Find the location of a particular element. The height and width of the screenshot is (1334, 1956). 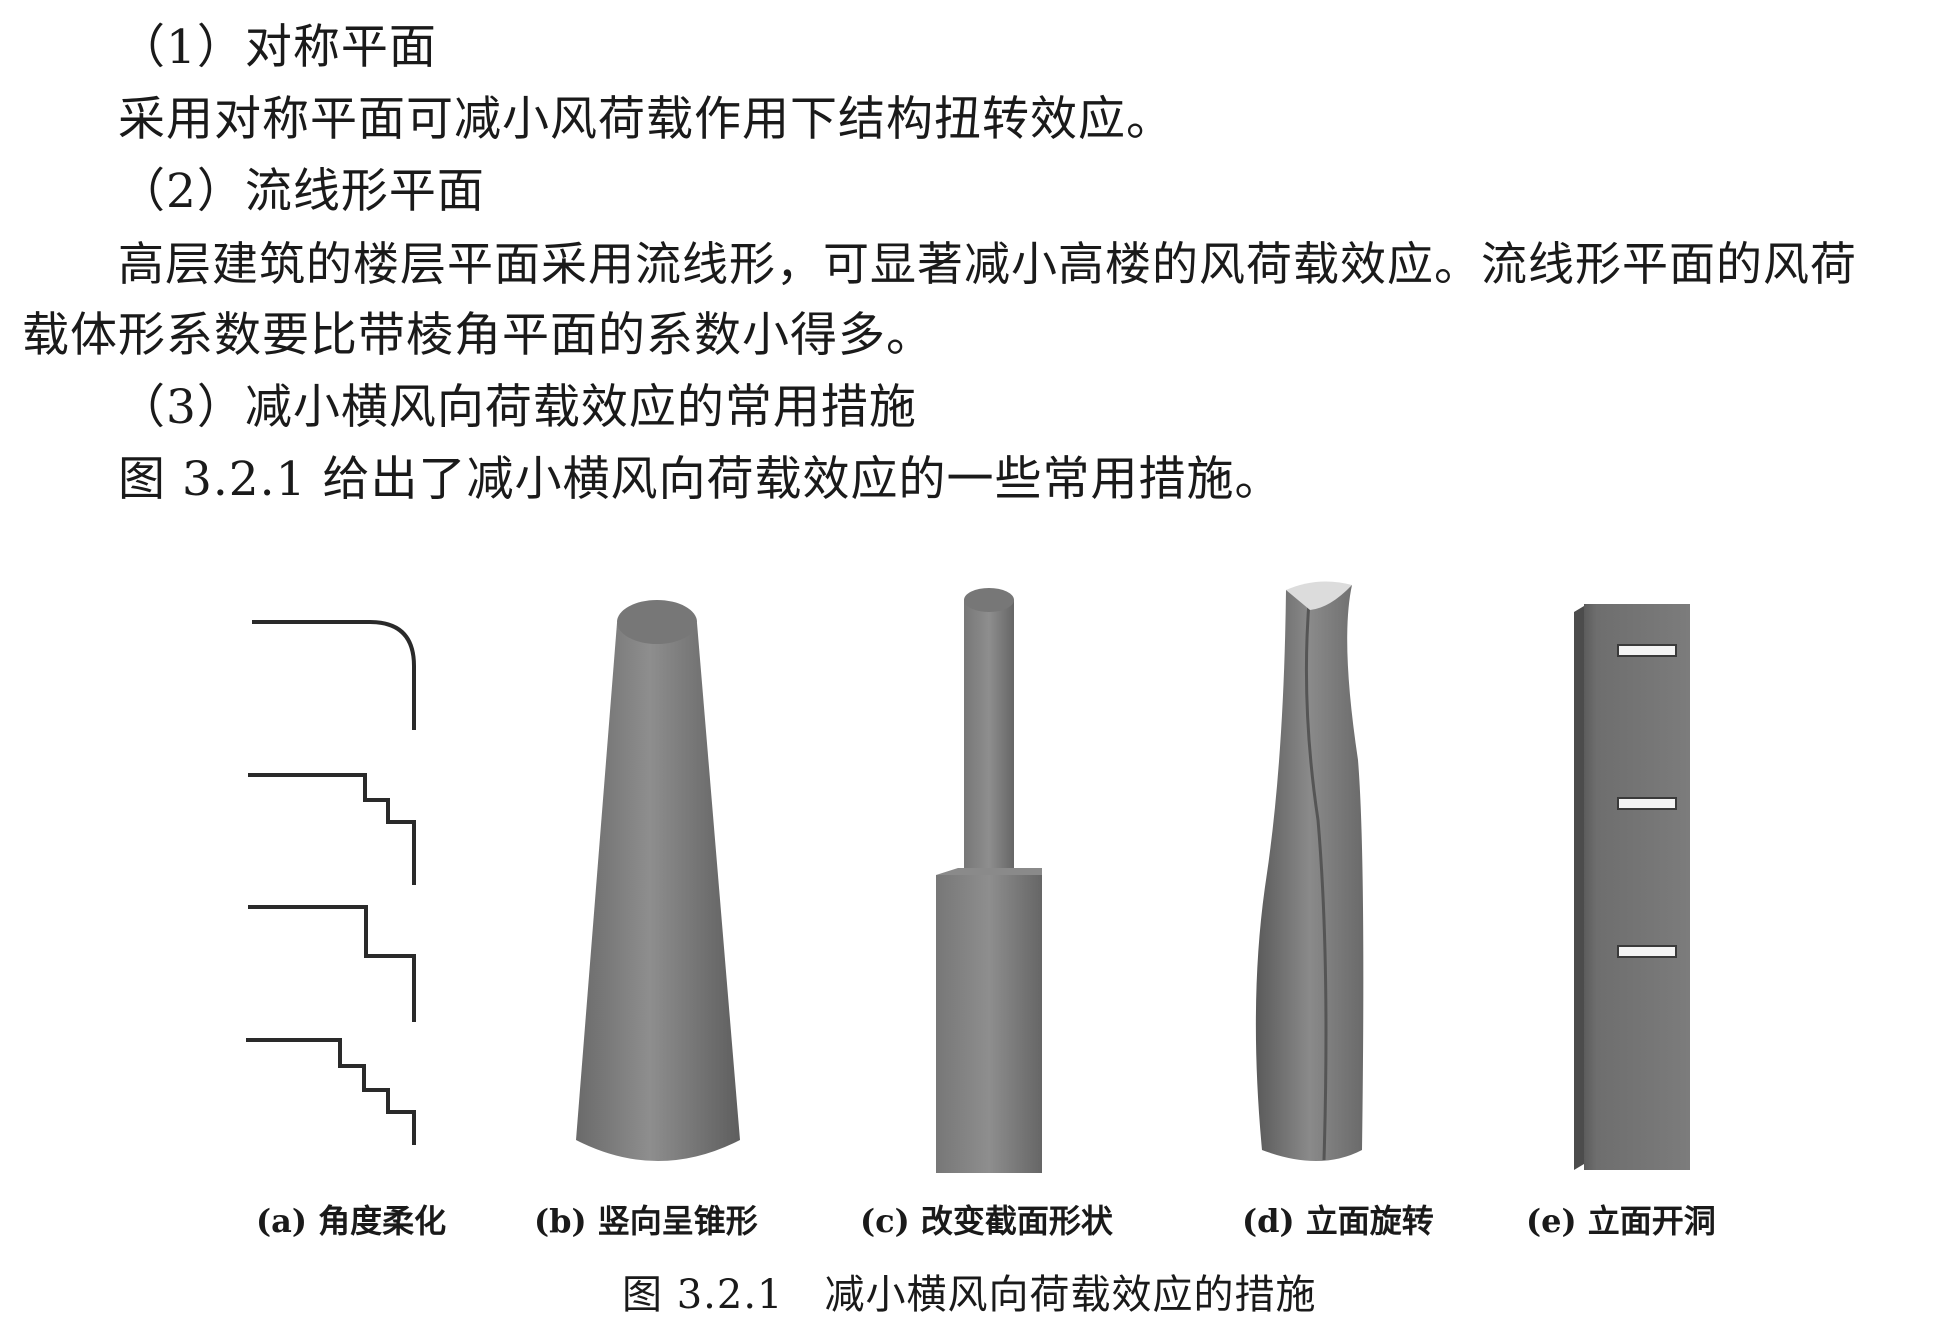

cross-section-change-tower is located at coordinates (989, 880).